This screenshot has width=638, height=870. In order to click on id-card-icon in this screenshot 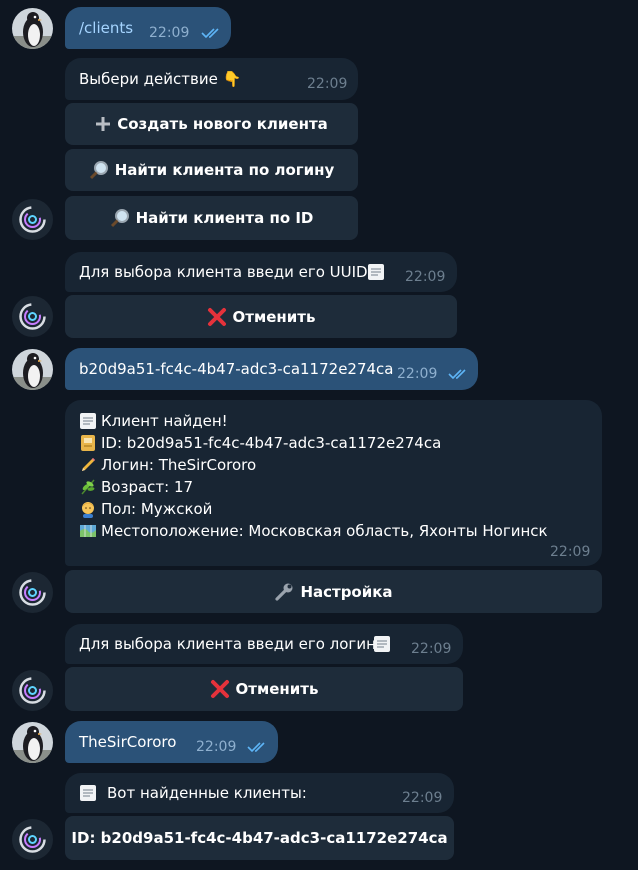, I will do `click(90, 443)`.